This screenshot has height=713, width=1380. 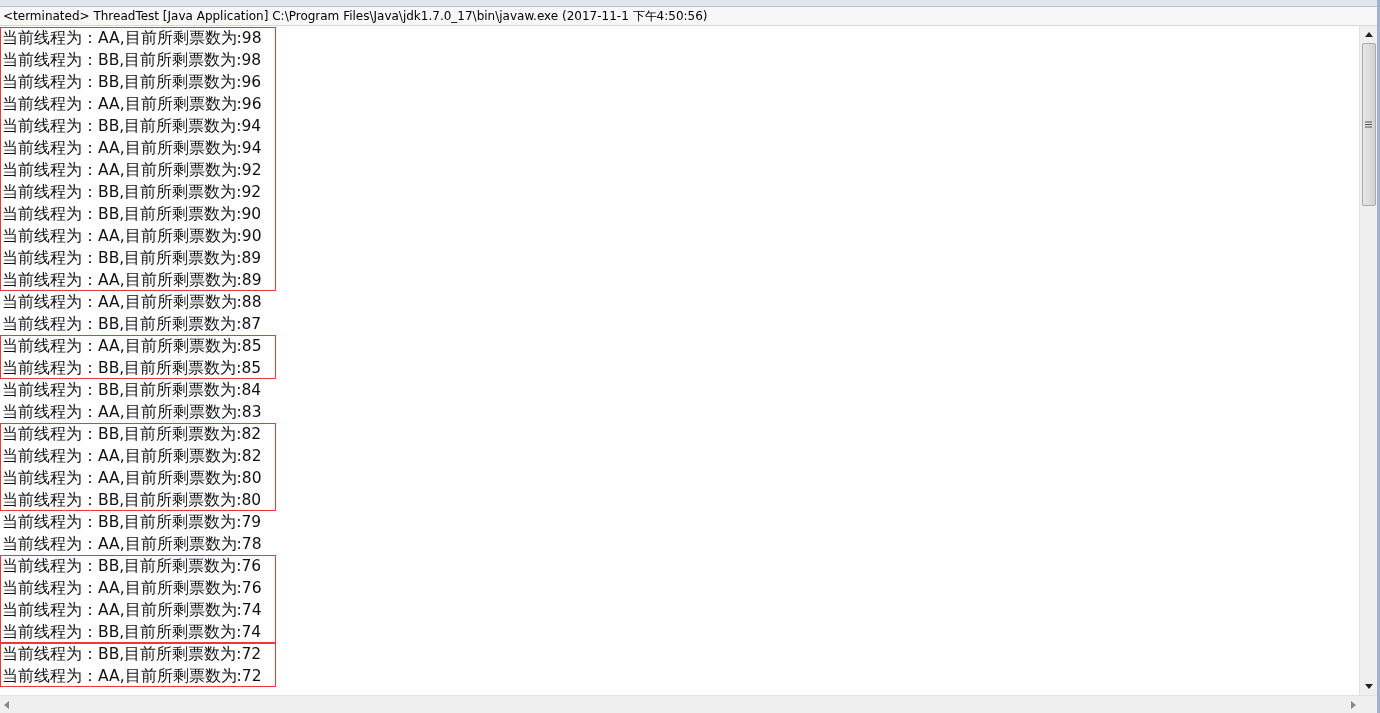 I want to click on console-line: 当前线程为：AA,目前所剩票数为:90, so click(x=131, y=236).